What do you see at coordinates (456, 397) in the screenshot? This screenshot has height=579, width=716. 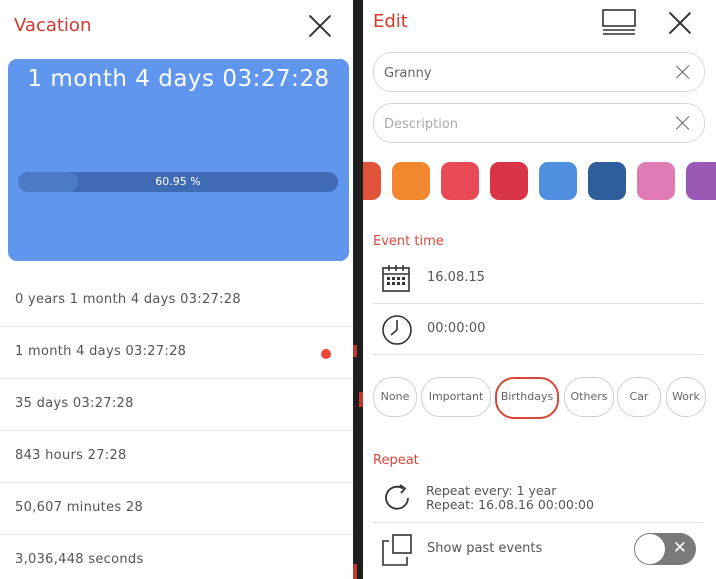 I see `category-chip-important: Important` at bounding box center [456, 397].